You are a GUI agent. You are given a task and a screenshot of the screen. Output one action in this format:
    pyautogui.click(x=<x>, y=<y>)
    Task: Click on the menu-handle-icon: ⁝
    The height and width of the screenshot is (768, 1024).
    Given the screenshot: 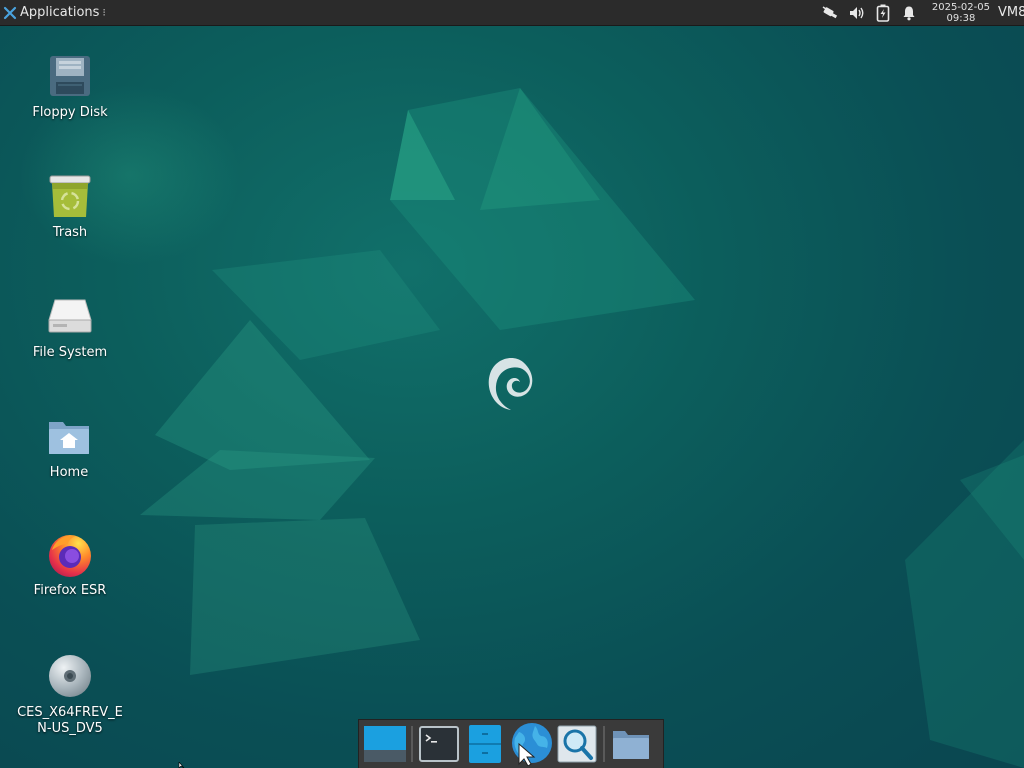 What is the action you would take?
    pyautogui.click(x=104, y=12)
    